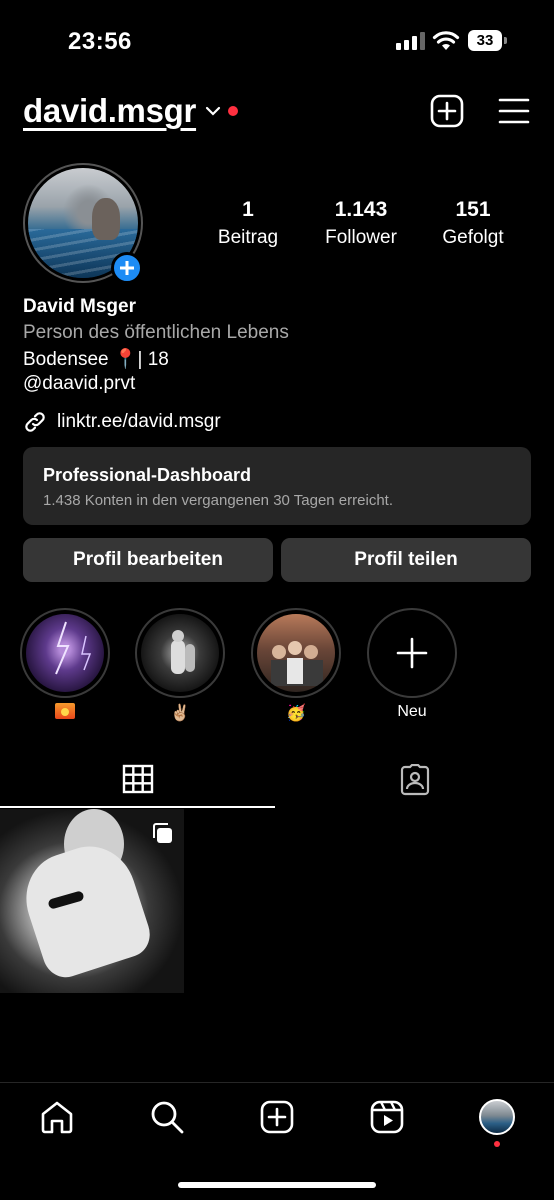 The height and width of the screenshot is (1200, 554). What do you see at coordinates (446, 40) in the screenshot?
I see `wifi-icon` at bounding box center [446, 40].